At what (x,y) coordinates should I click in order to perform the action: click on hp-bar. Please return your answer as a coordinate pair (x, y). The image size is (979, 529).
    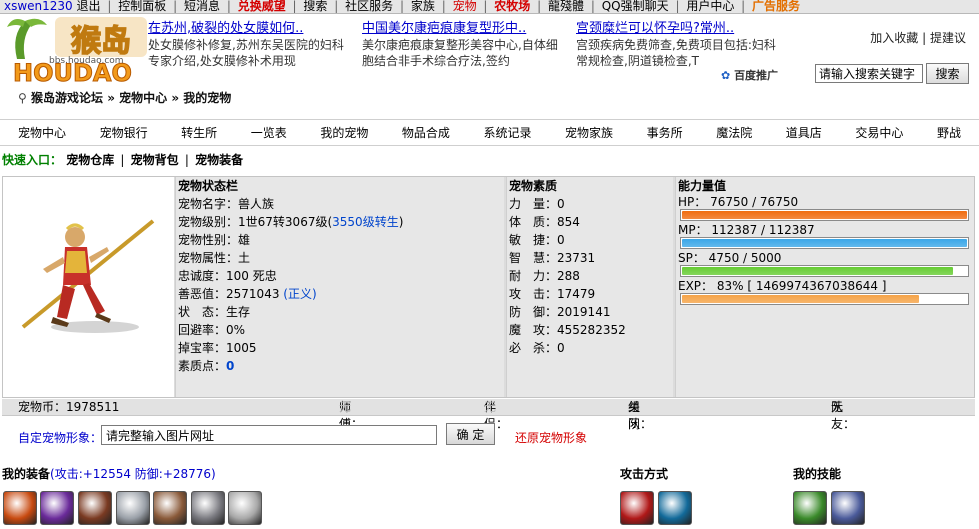
    Looking at the image, I should click on (824, 215).